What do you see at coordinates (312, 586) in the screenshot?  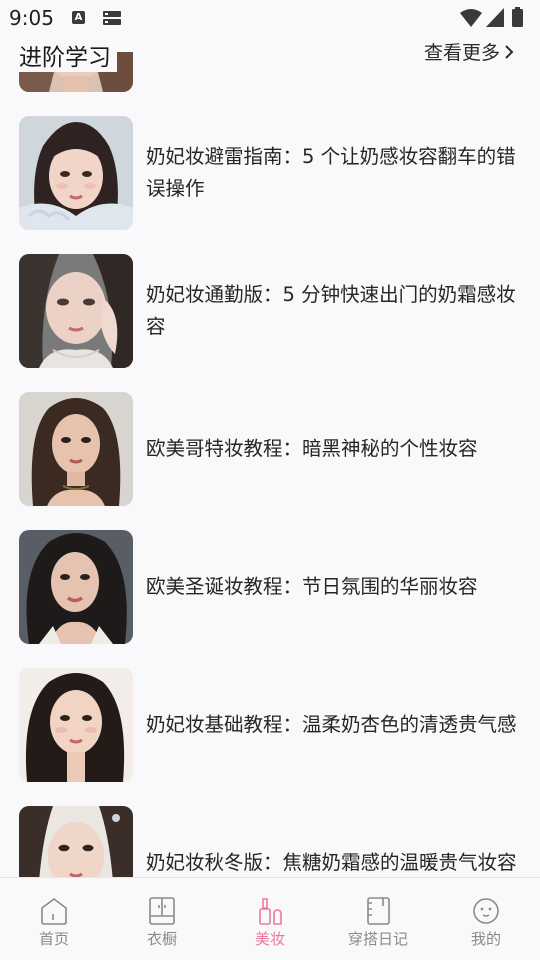 I see `article-title: 欧美圣诞妆教程：节日氛围的华丽妆容` at bounding box center [312, 586].